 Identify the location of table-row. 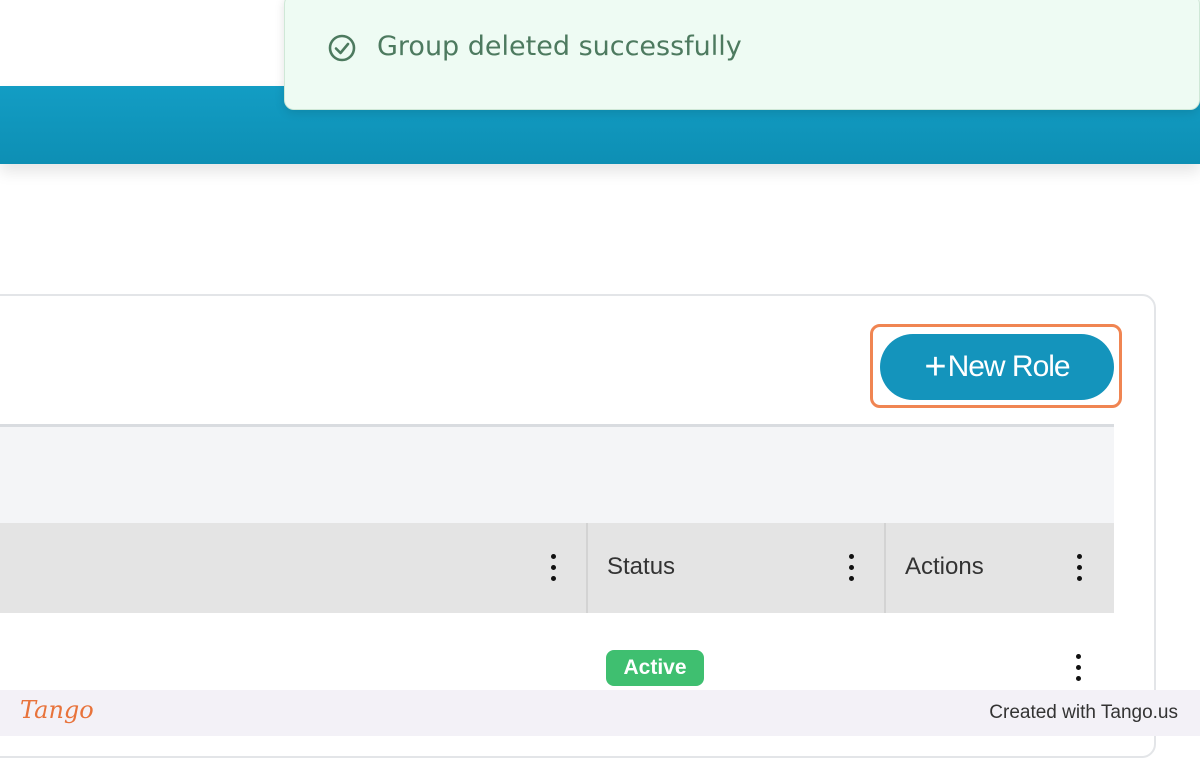
(557, 651).